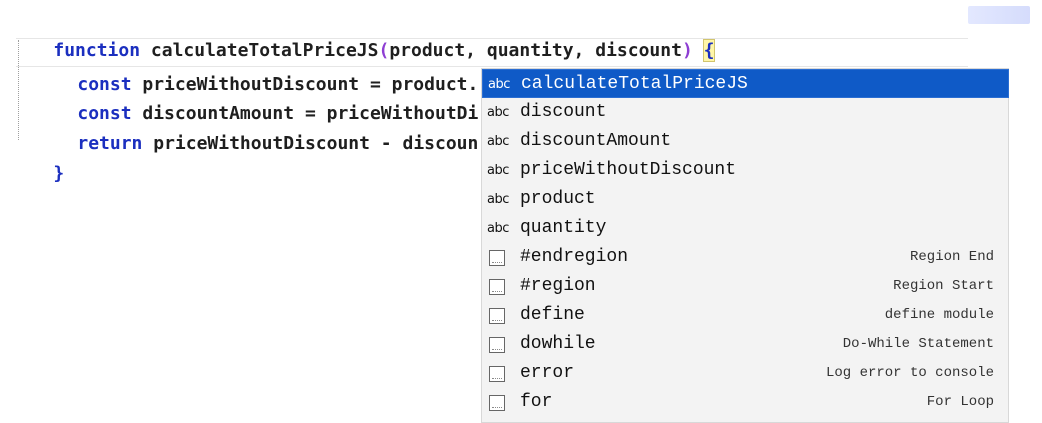 The height and width of the screenshot is (423, 1042). Describe the element at coordinates (552, 315) in the screenshot. I see `suggestion-label: define` at that location.